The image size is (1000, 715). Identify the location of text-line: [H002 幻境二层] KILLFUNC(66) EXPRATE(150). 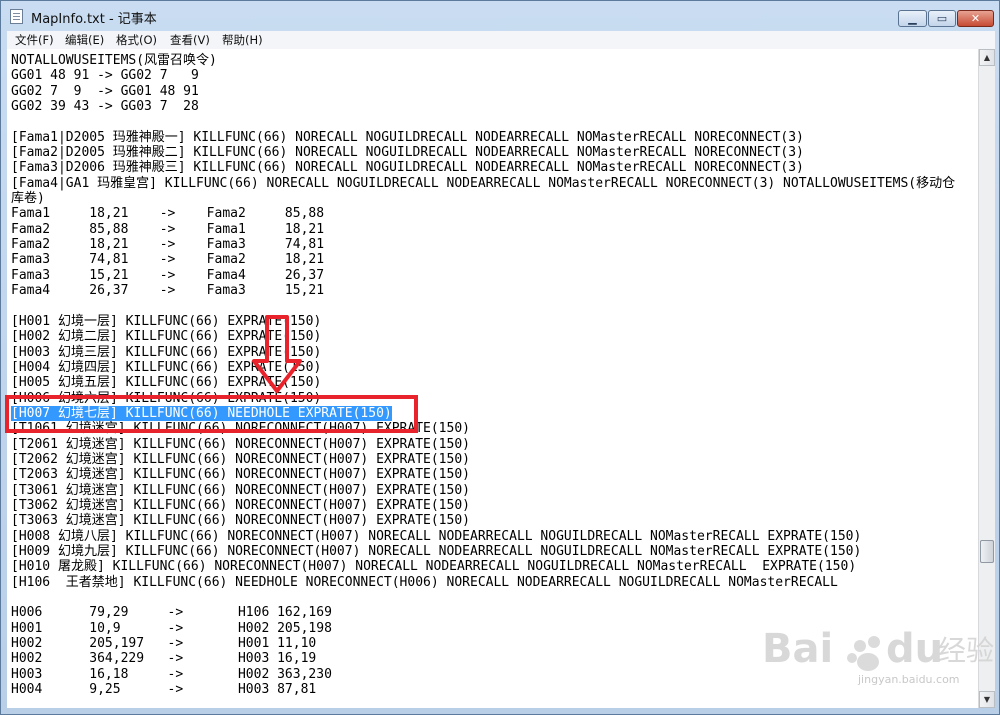
(483, 336).